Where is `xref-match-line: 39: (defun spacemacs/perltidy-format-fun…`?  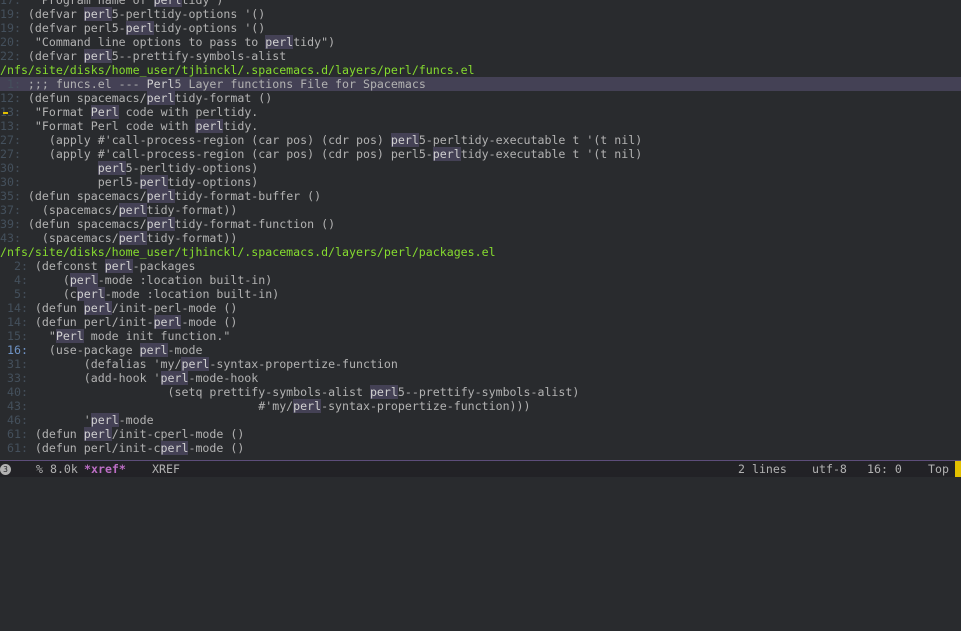
xref-match-line: 39: (defun spacemacs/perltidy-format-fun… is located at coordinates (480, 224).